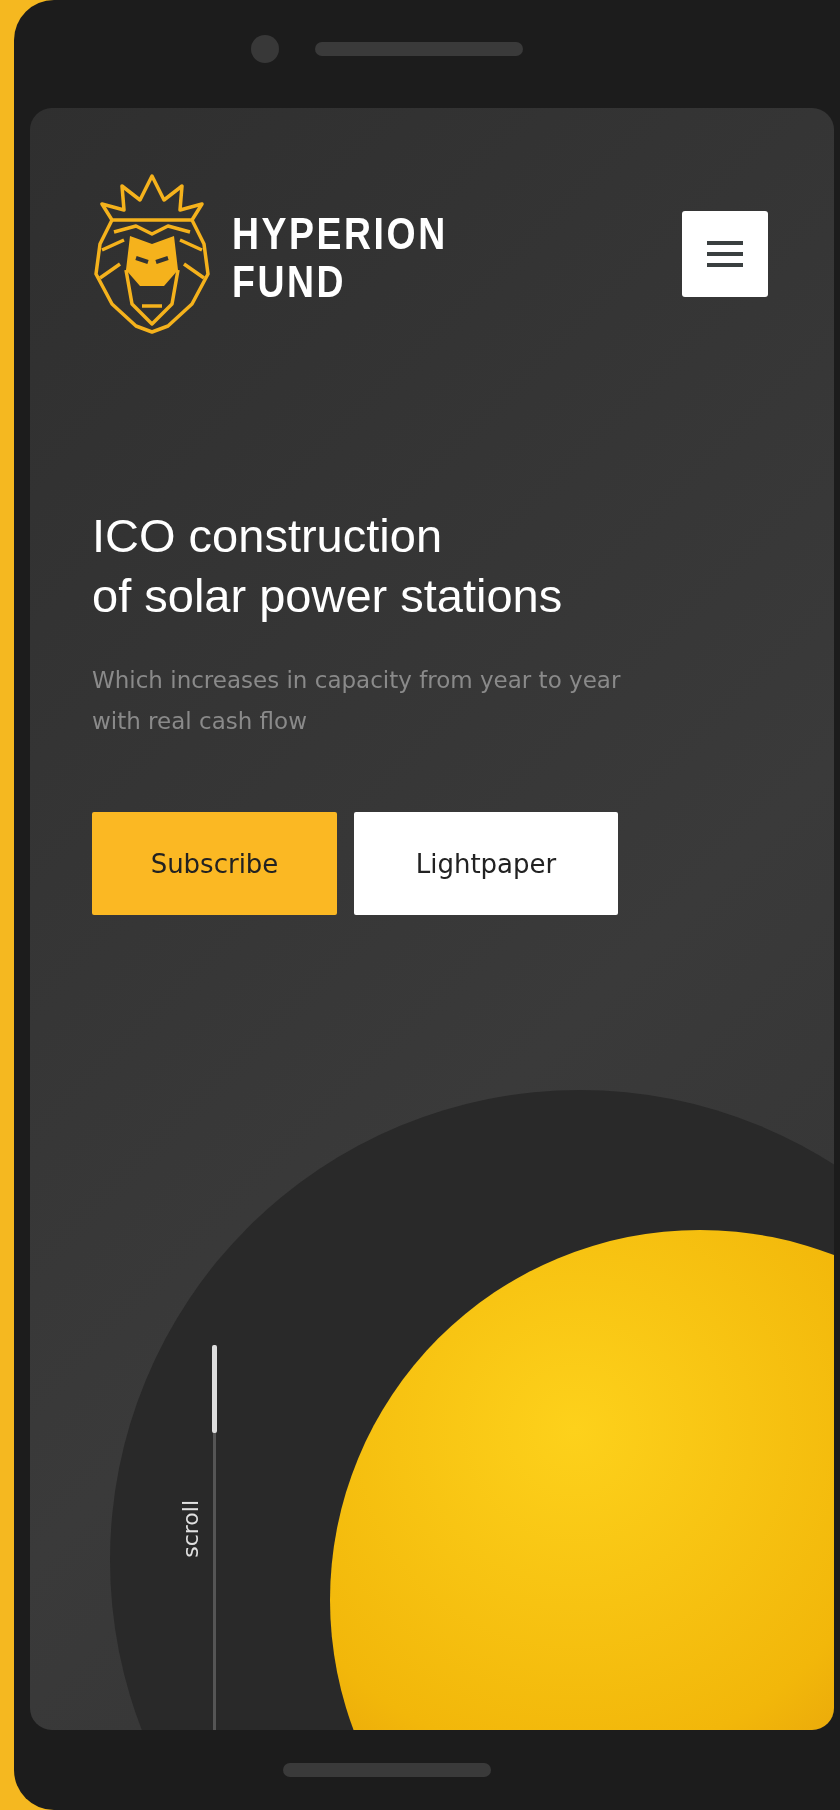  Describe the element at coordinates (340, 234) in the screenshot. I see `brand-name: HYPERION` at that location.